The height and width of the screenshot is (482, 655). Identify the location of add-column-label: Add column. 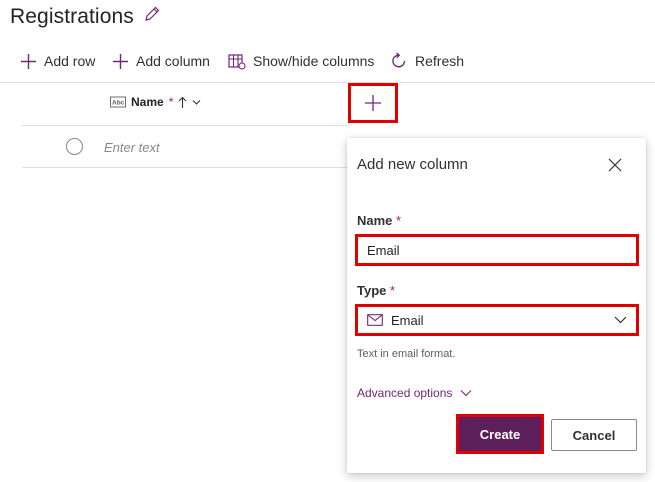
(173, 61).